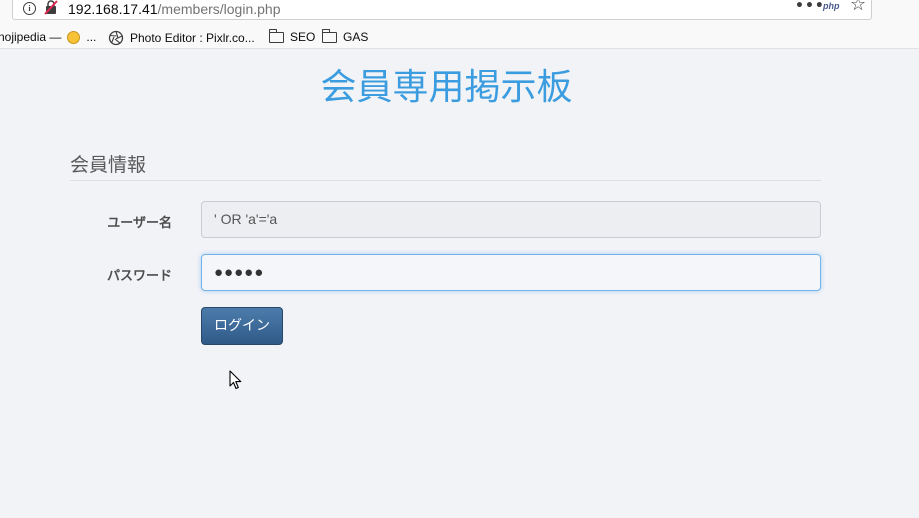 Image resolution: width=919 pixels, height=518 pixels. What do you see at coordinates (445, 180) in the screenshot?
I see `section-divider` at bounding box center [445, 180].